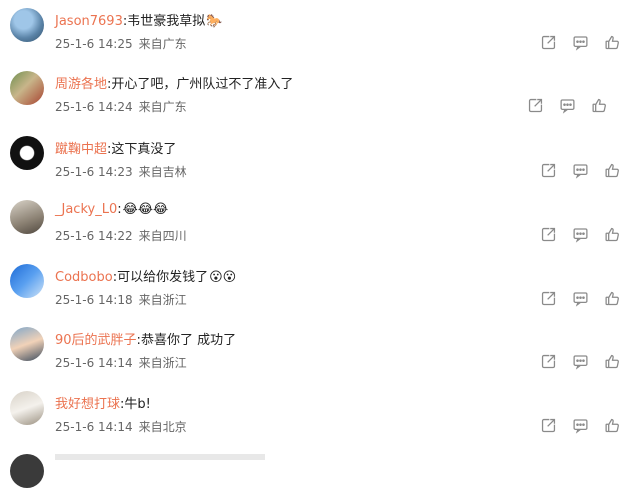  What do you see at coordinates (162, 172) in the screenshot?
I see `location: 来自吉林` at bounding box center [162, 172].